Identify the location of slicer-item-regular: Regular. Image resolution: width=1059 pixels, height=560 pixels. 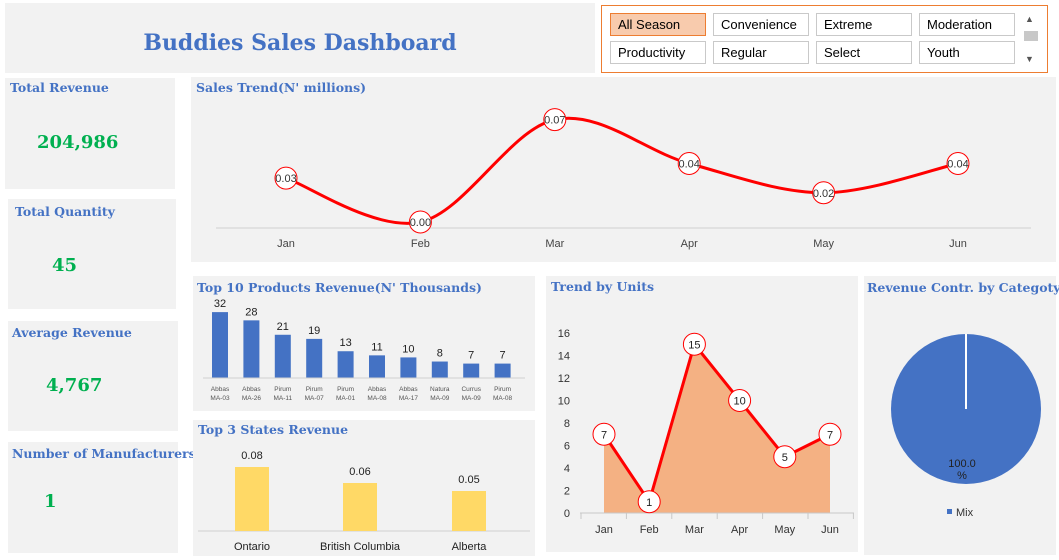
(761, 52).